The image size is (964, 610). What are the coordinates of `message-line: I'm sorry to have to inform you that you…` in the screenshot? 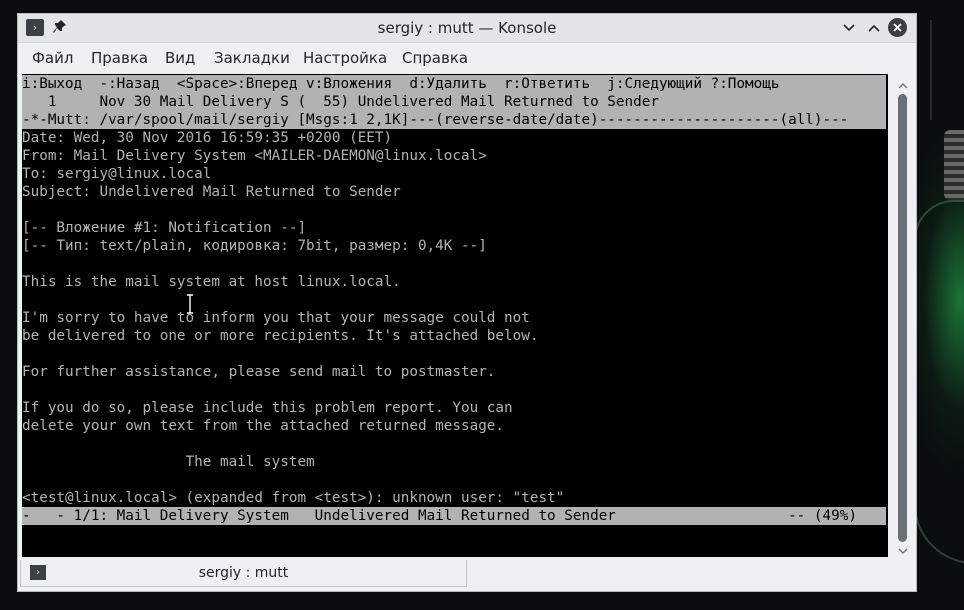 It's located at (276, 318).